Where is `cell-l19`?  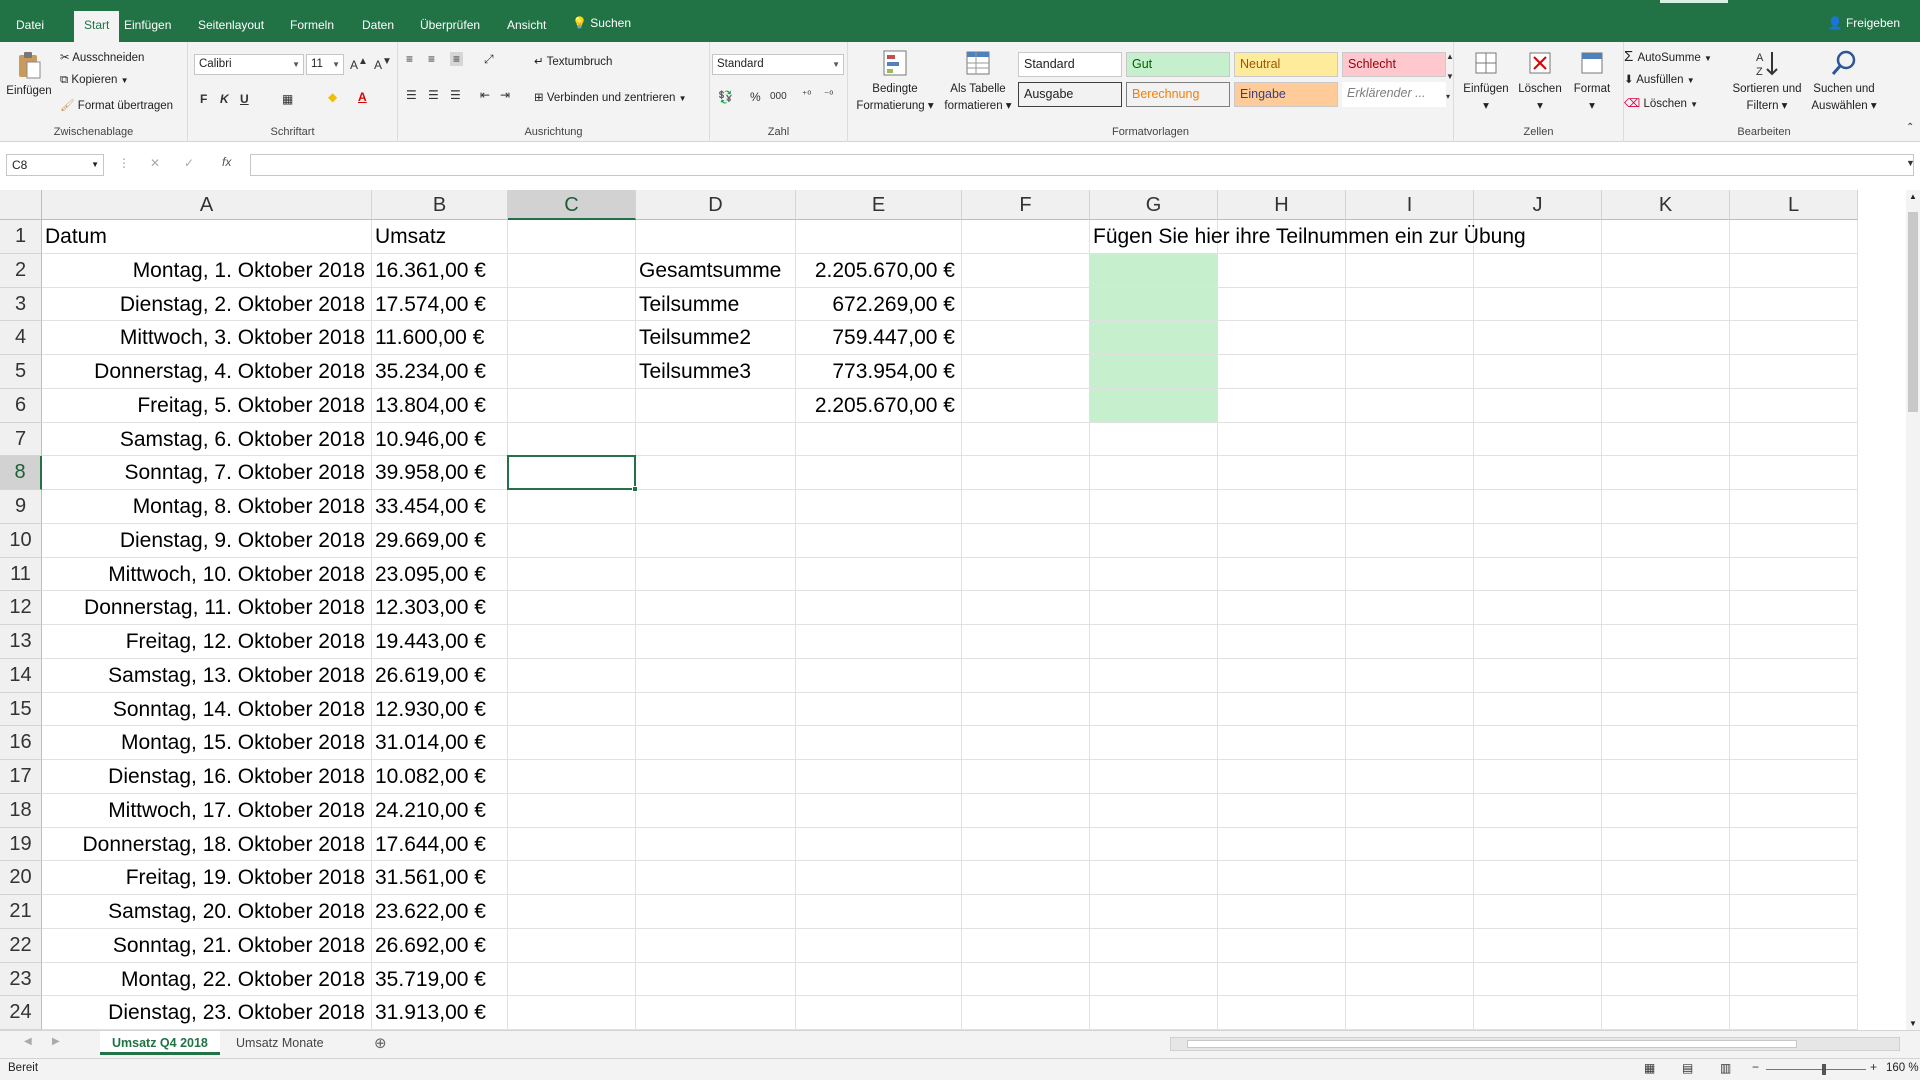
cell-l19 is located at coordinates (1794, 844).